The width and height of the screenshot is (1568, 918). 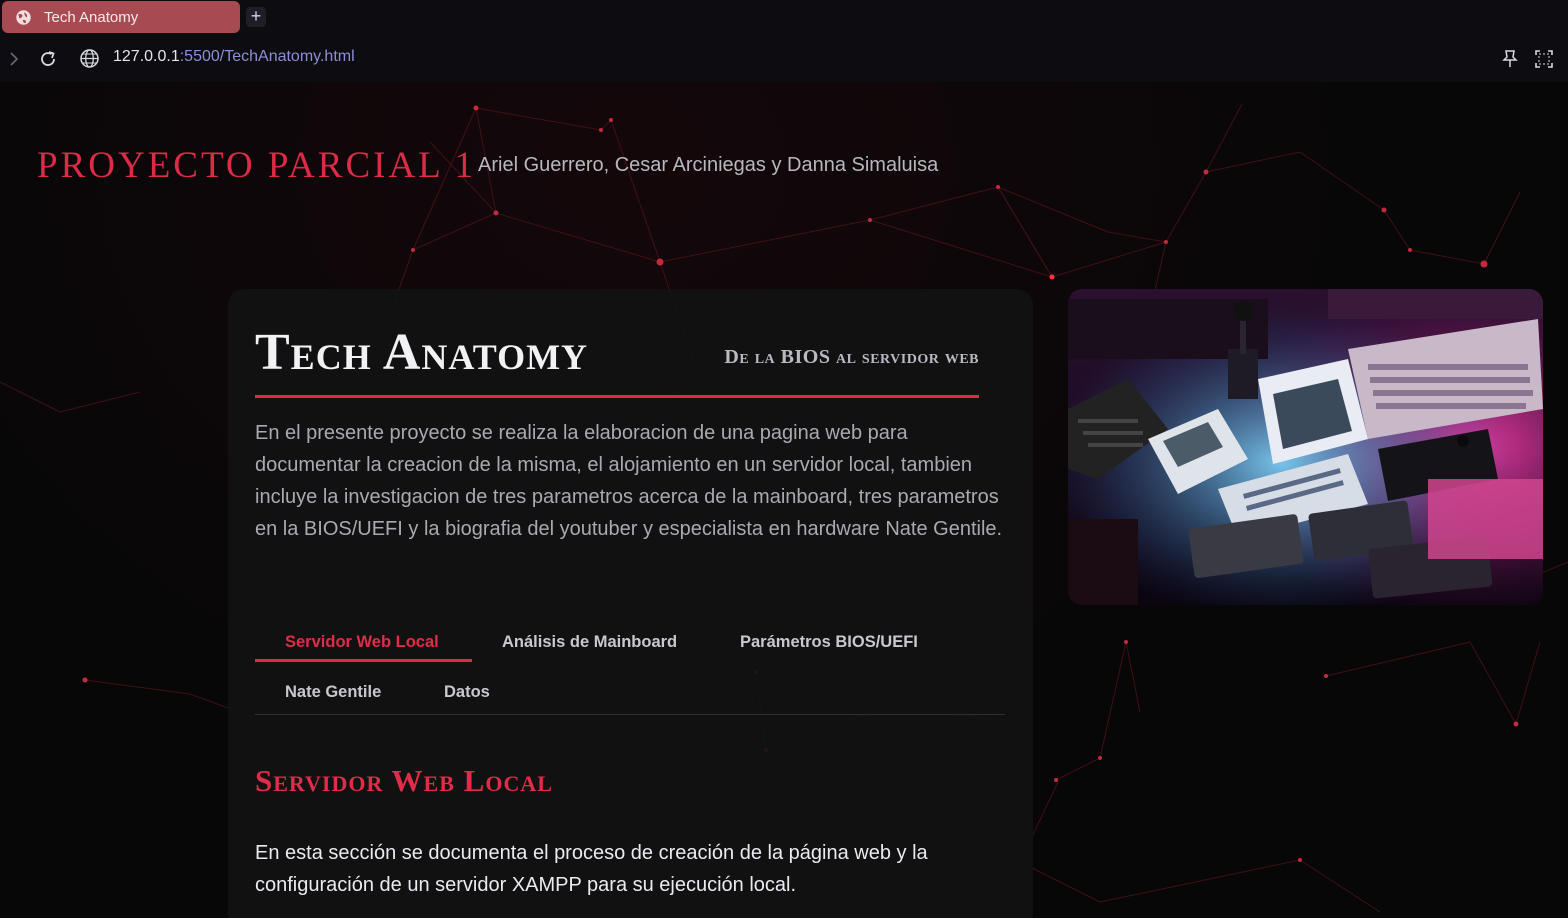 What do you see at coordinates (23, 17) in the screenshot?
I see `globe-icon` at bounding box center [23, 17].